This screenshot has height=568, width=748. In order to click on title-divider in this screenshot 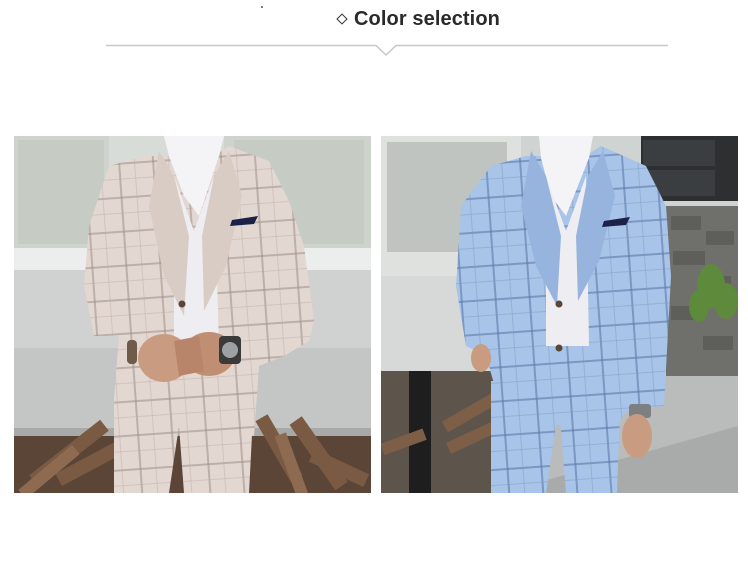, I will do `click(387, 50)`.